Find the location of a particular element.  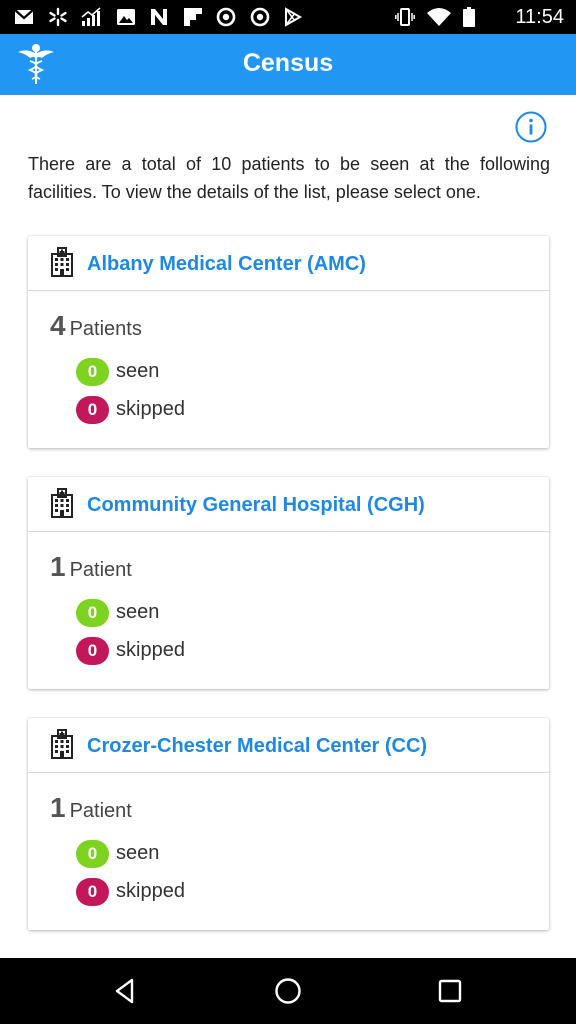

facility-card-header: Community General Hospital (CGH) is located at coordinates (288, 504).